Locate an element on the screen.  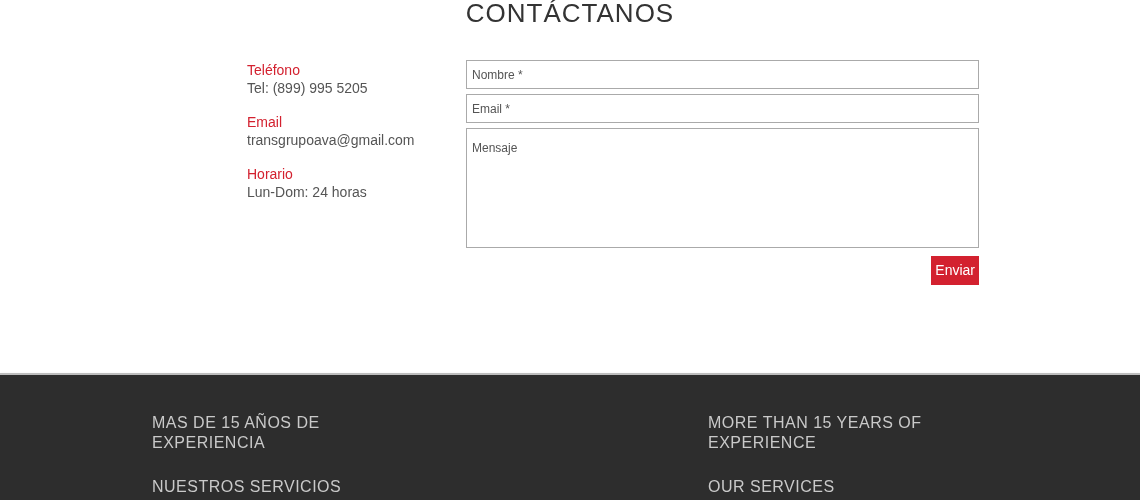
info-value: Lun-Dom: 24 horas is located at coordinates (307, 192).